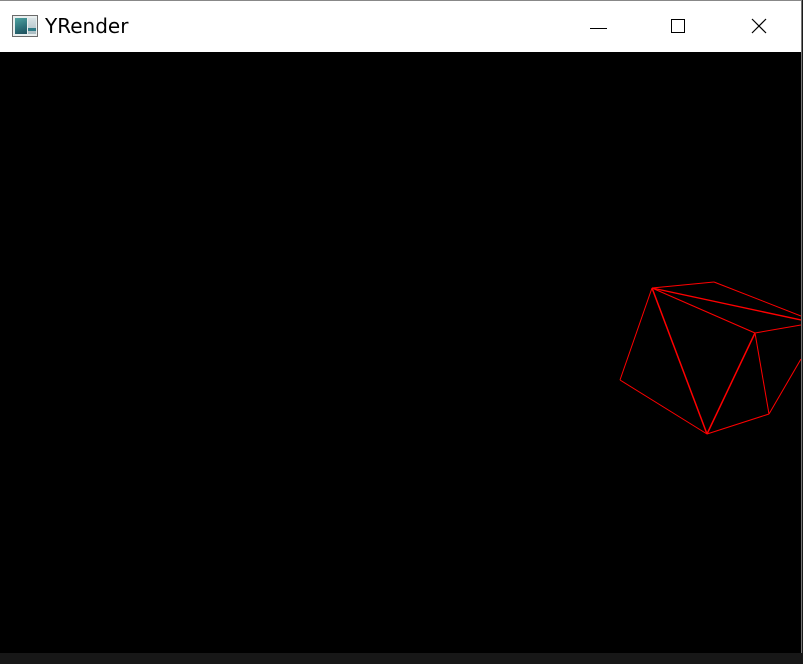 The image size is (803, 664). What do you see at coordinates (401, 658) in the screenshot?
I see `bottom-edge` at bounding box center [401, 658].